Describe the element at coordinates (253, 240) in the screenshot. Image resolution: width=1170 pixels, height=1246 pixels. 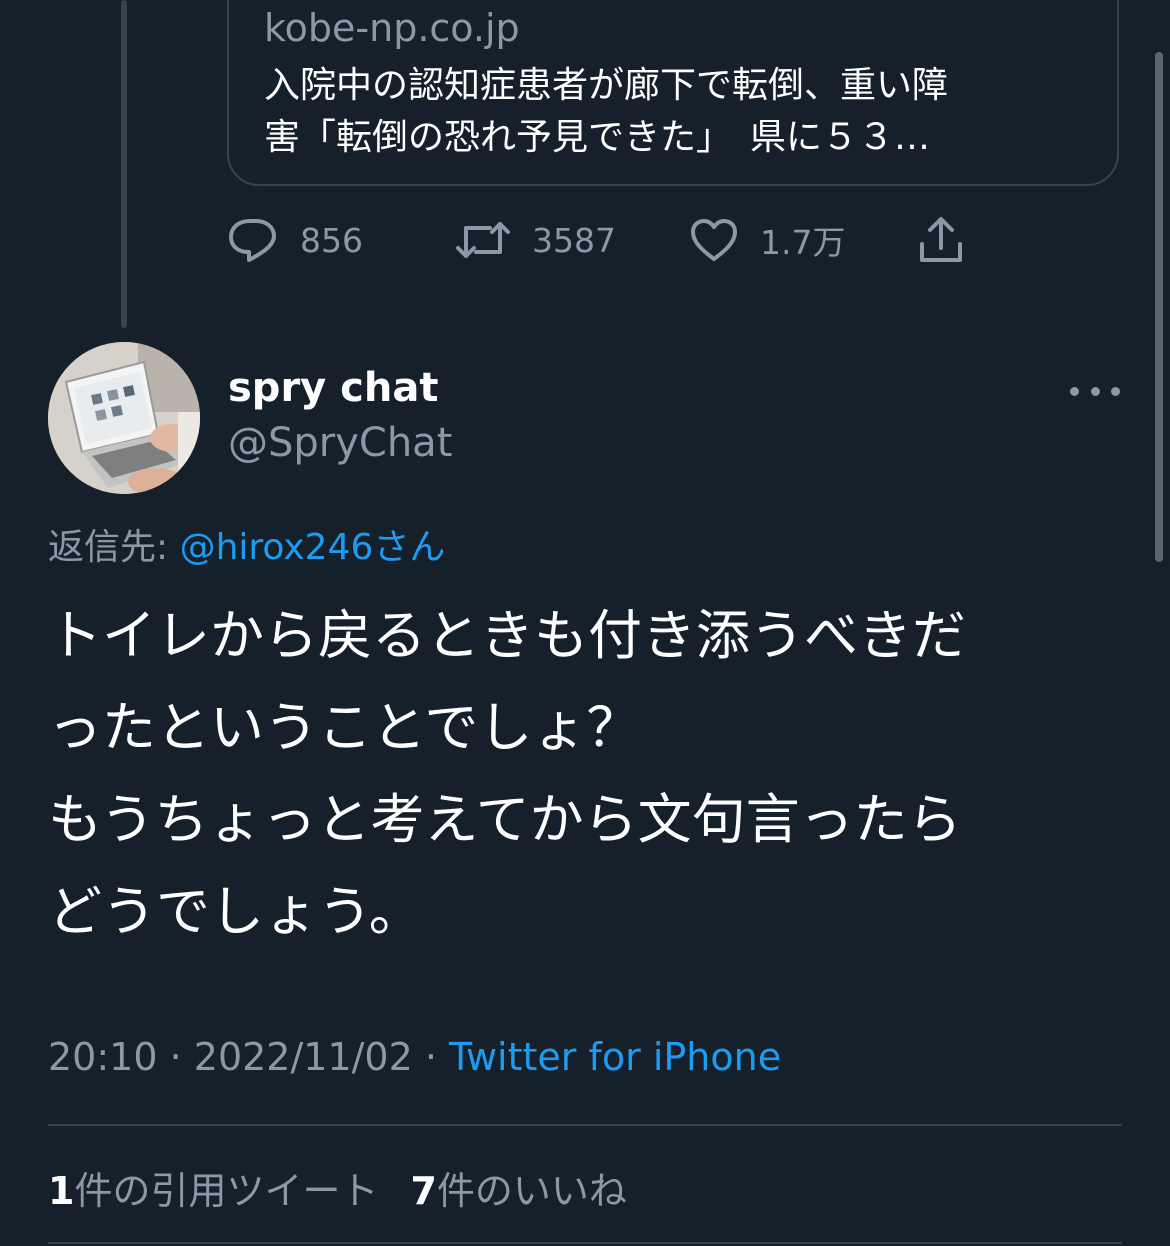
I see `reply-icon` at that location.